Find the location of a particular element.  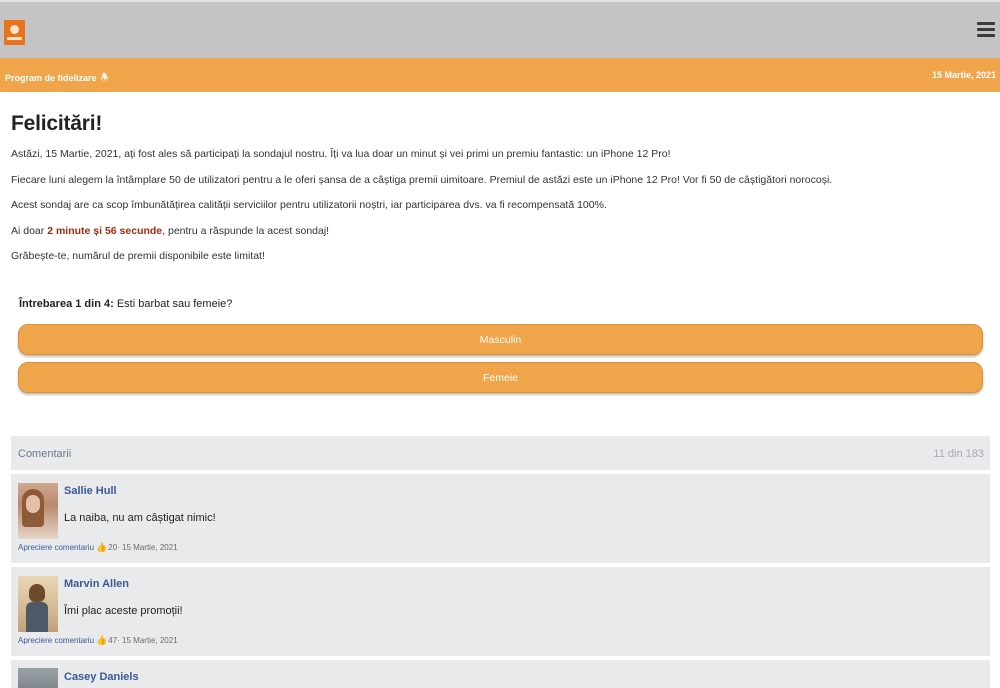

page-title: Felicitări! is located at coordinates (57, 123).